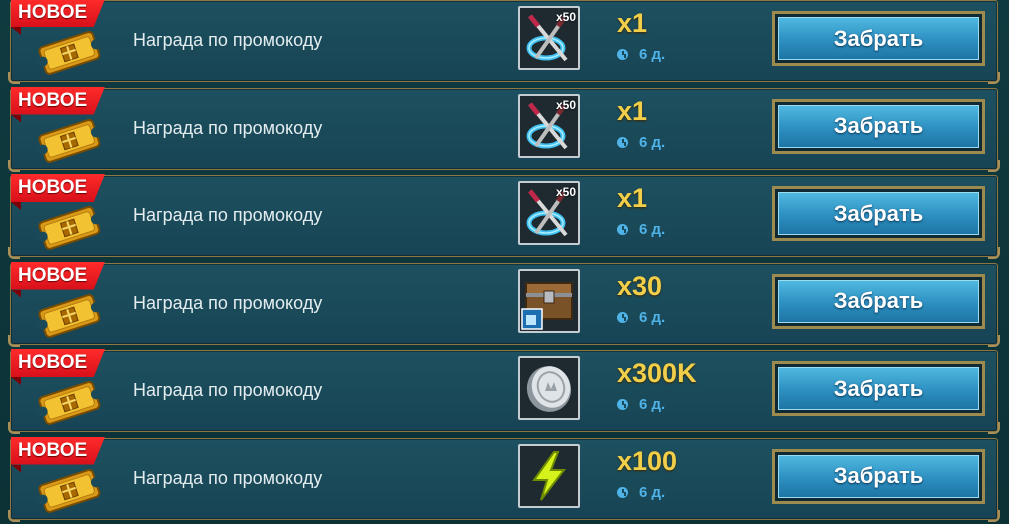 The height and width of the screenshot is (524, 1009). I want to click on reward-quantity: x100, so click(647, 460).